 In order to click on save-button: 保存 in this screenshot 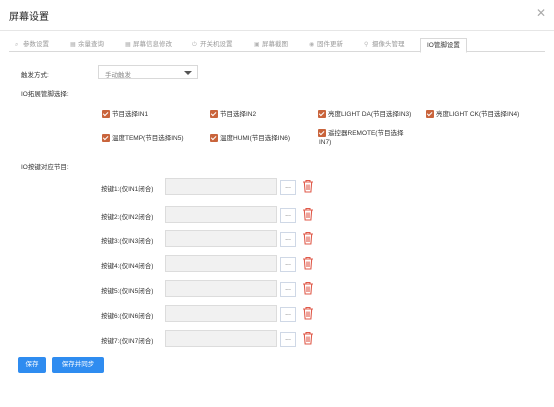, I will do `click(32, 365)`.